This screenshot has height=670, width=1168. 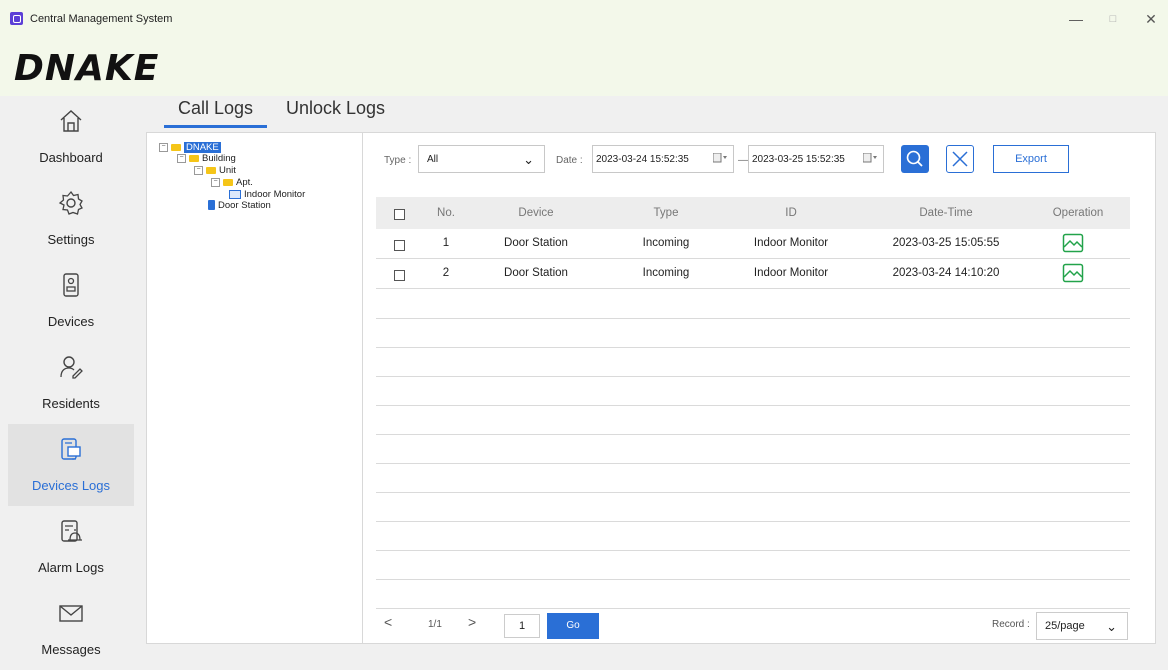 What do you see at coordinates (399, 214) in the screenshot?
I see `select-all-checkbox` at bounding box center [399, 214].